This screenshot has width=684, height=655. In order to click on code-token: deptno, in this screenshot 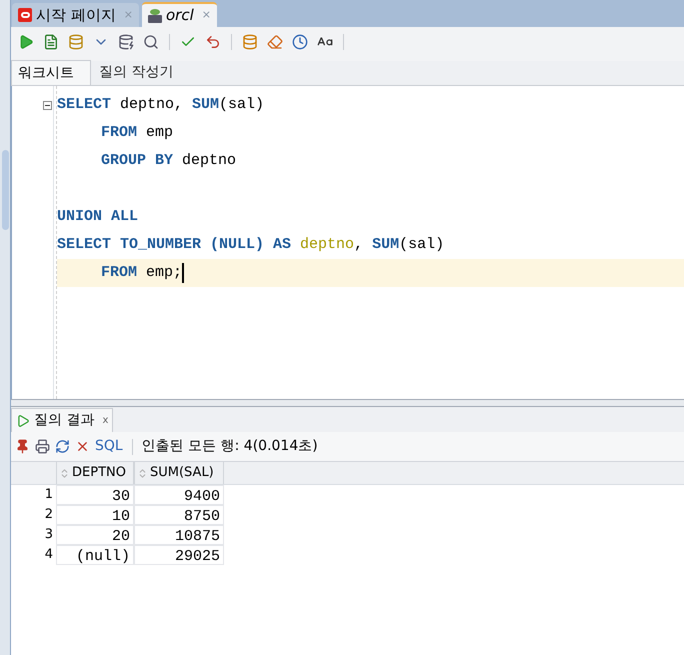, I will do `click(151, 104)`.